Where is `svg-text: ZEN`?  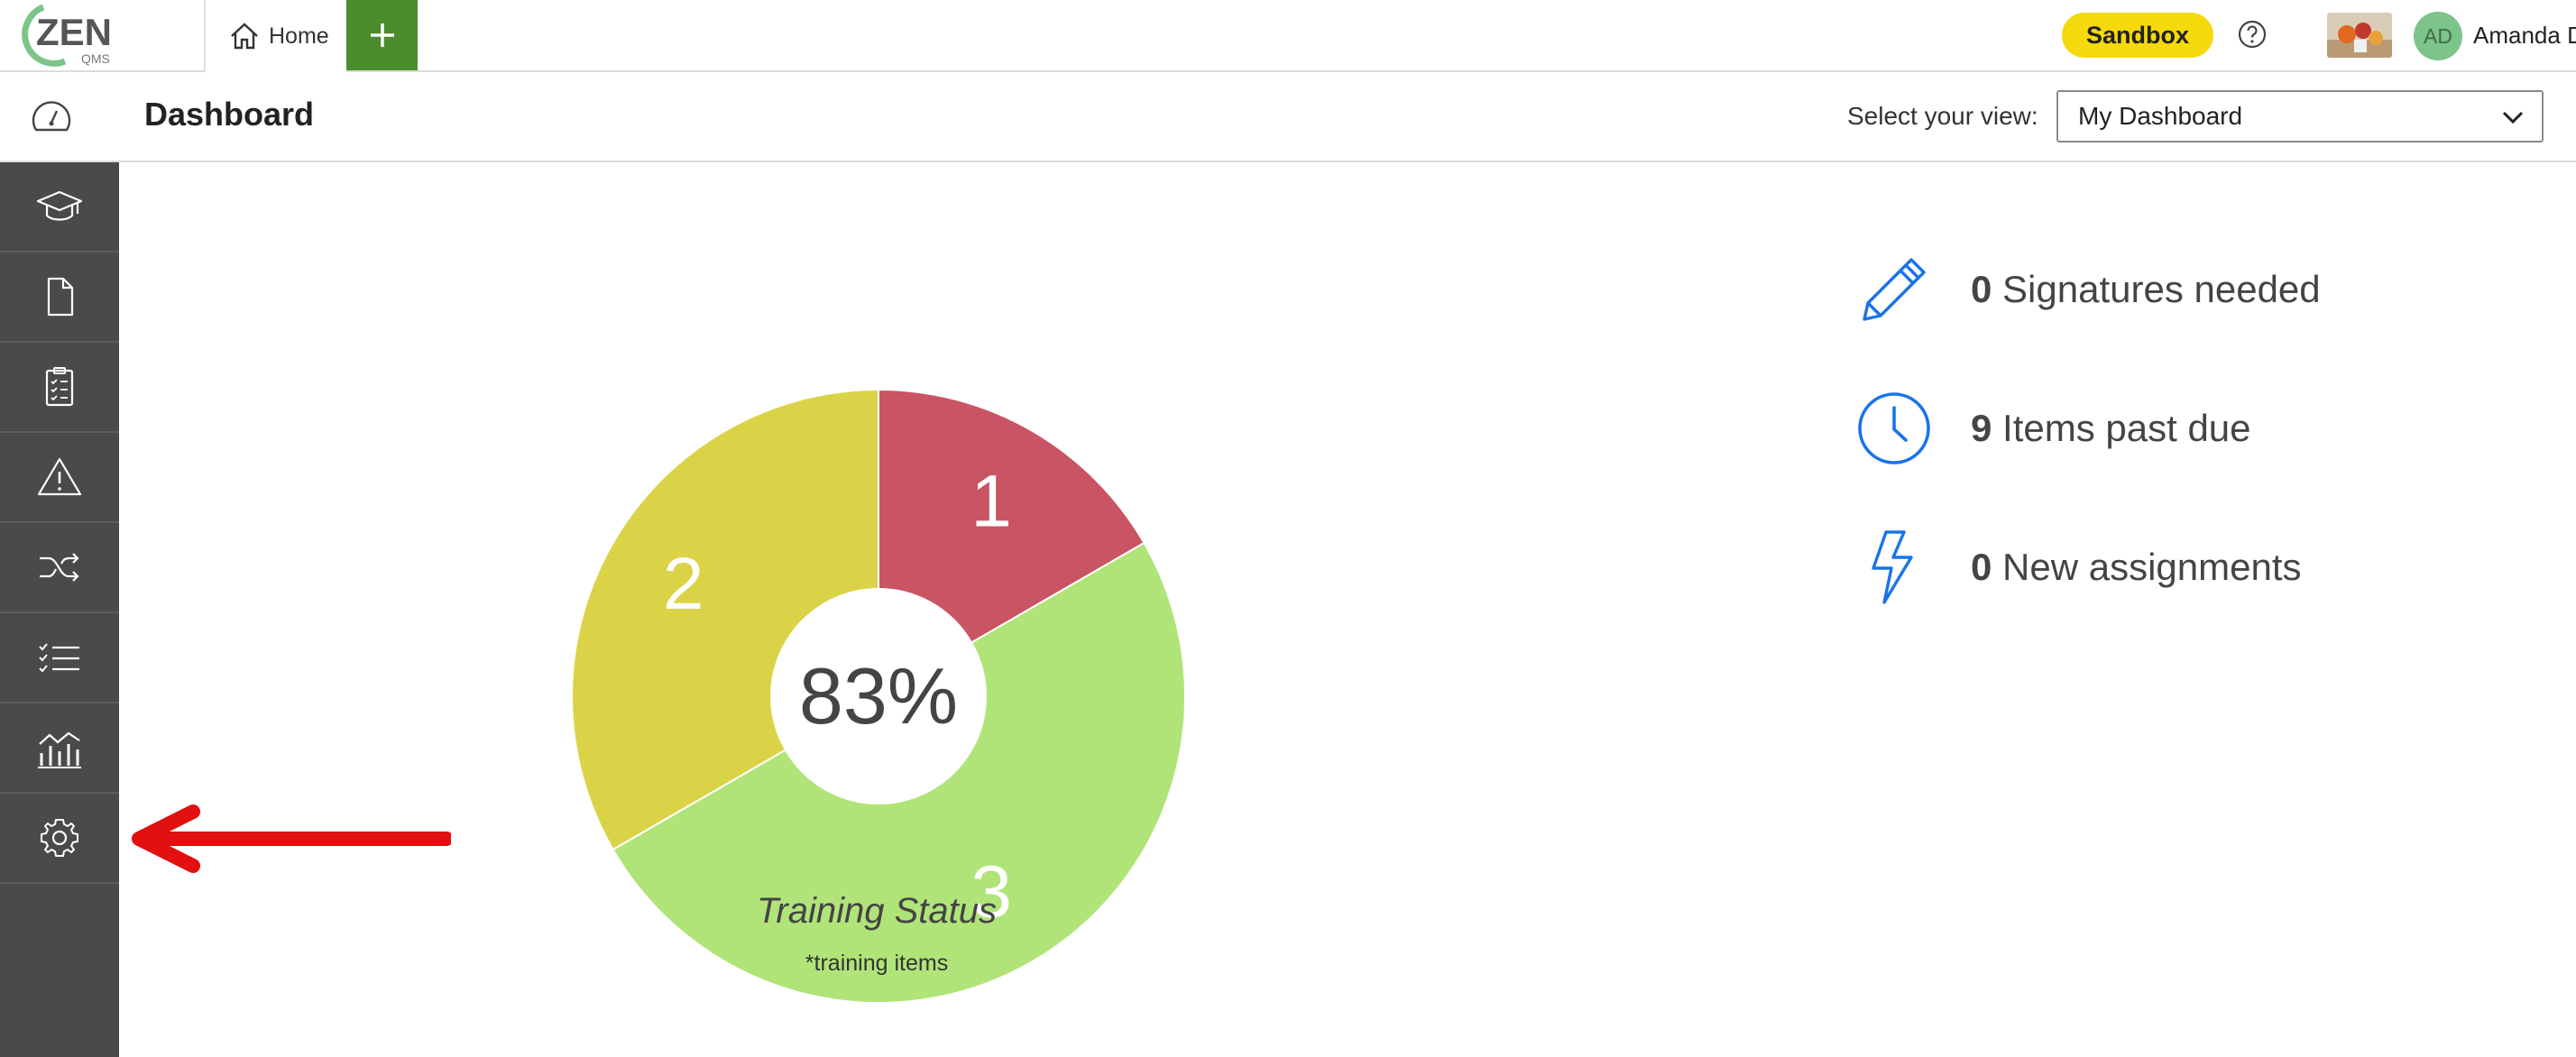
svg-text: ZEN is located at coordinates (74, 32).